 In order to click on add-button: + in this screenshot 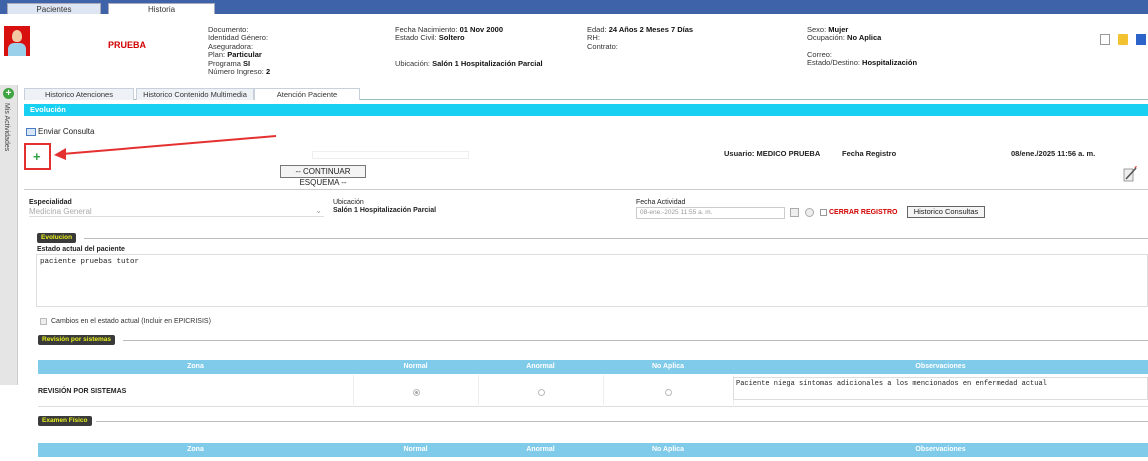, I will do `click(37, 156)`.